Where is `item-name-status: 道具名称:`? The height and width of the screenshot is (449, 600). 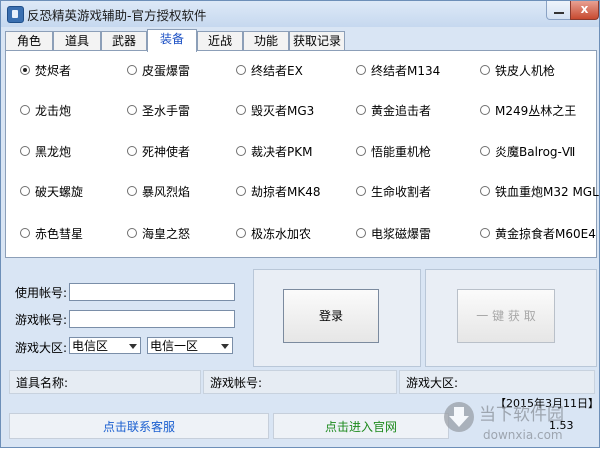
item-name-status: 道具名称: is located at coordinates (105, 382).